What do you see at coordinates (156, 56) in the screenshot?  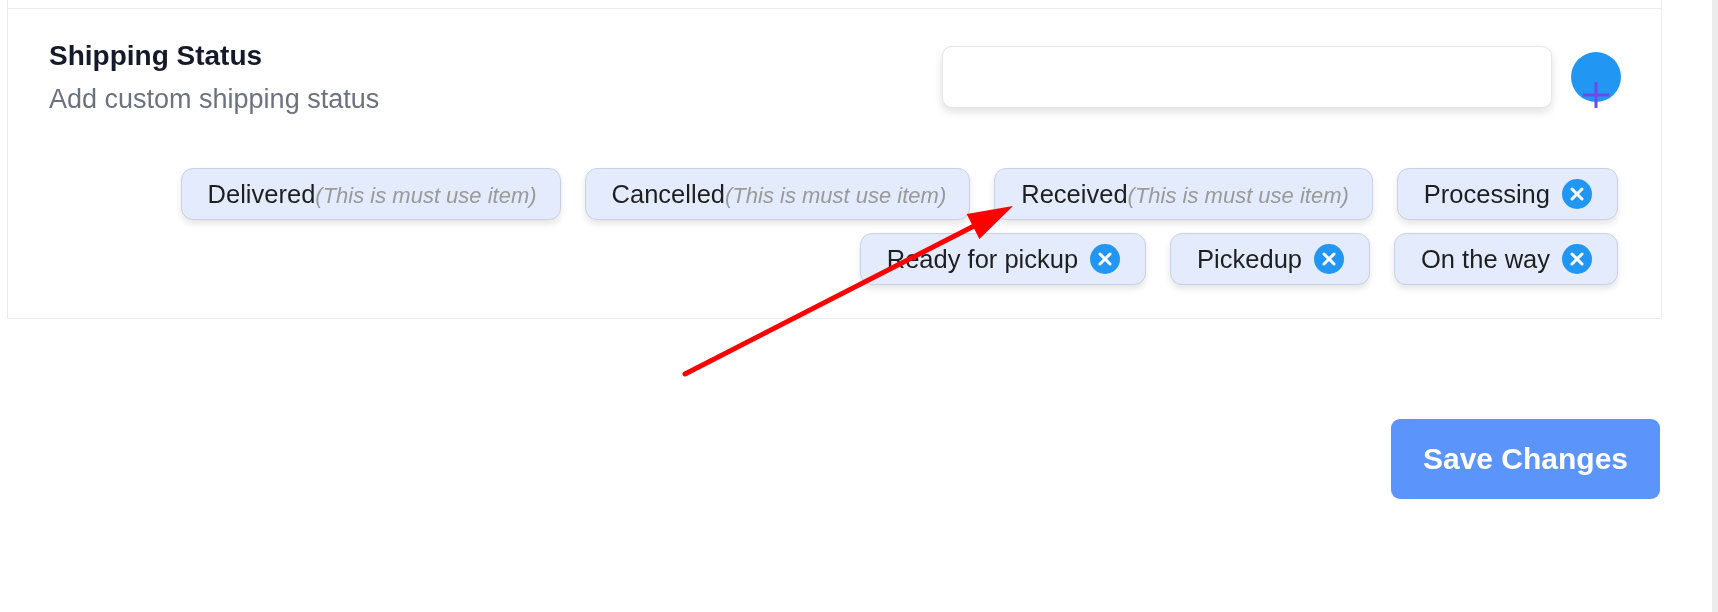 I see `section-title: Shipping Status` at bounding box center [156, 56].